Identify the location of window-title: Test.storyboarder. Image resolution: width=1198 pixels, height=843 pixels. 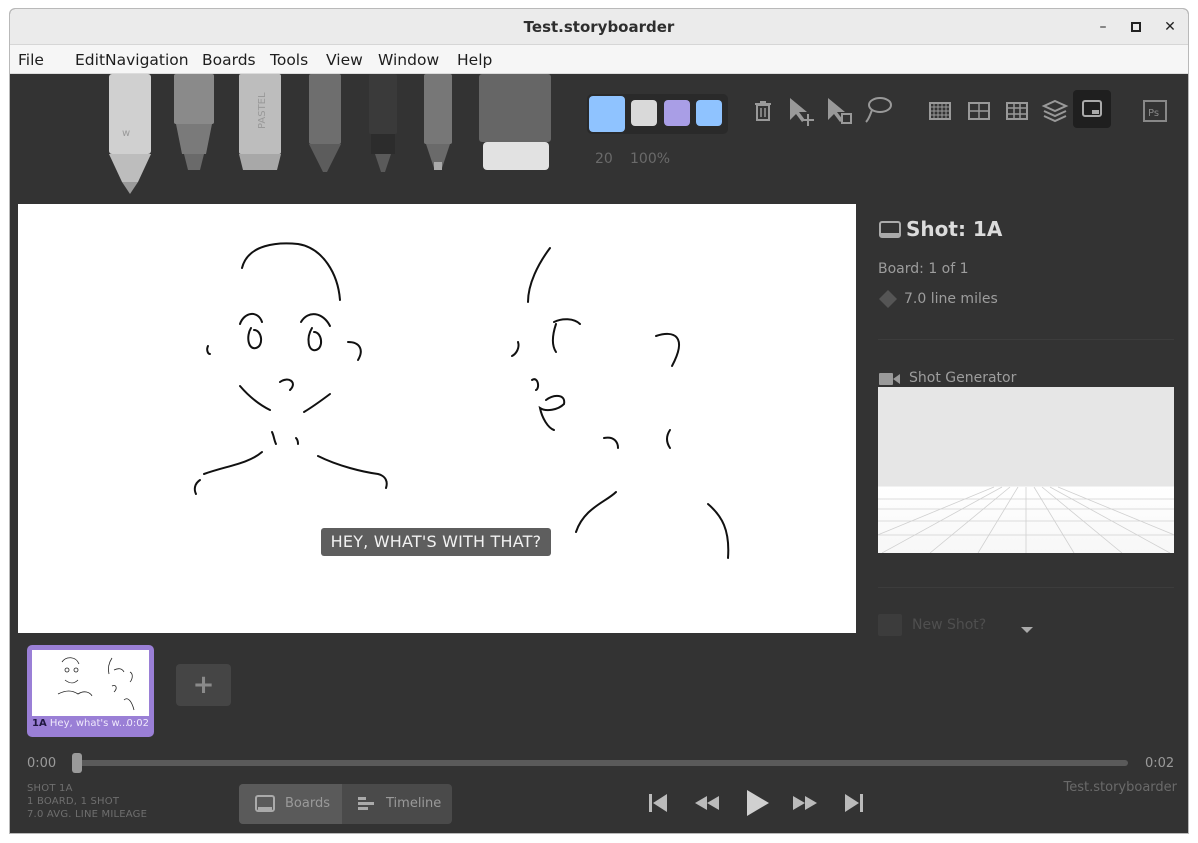
(599, 27).